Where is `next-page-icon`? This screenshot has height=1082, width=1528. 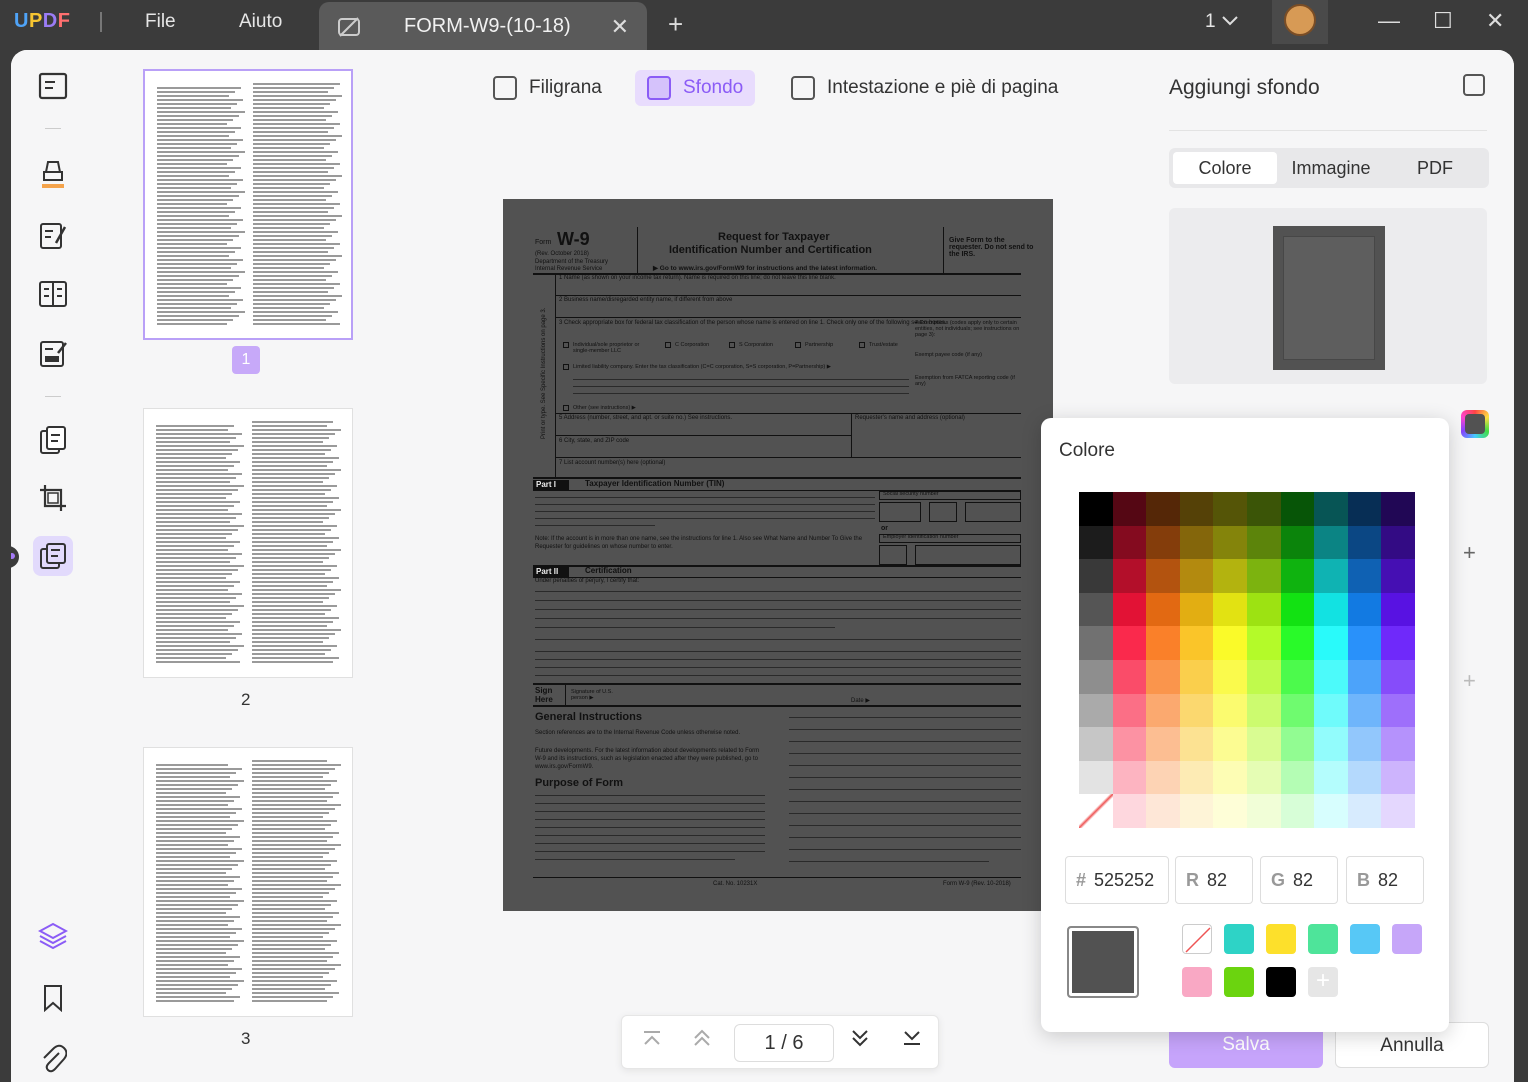
next-page-icon is located at coordinates (860, 1041).